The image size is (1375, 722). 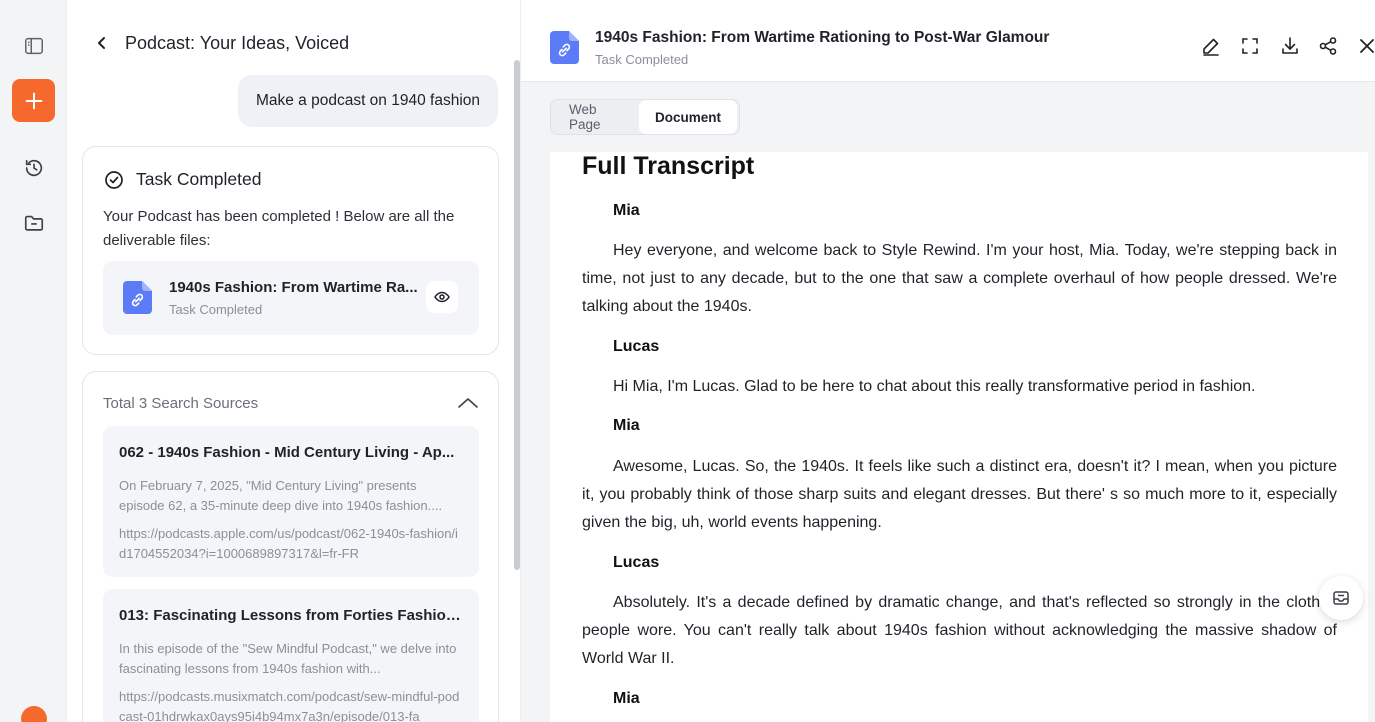 I want to click on files-button, so click(x=33, y=222).